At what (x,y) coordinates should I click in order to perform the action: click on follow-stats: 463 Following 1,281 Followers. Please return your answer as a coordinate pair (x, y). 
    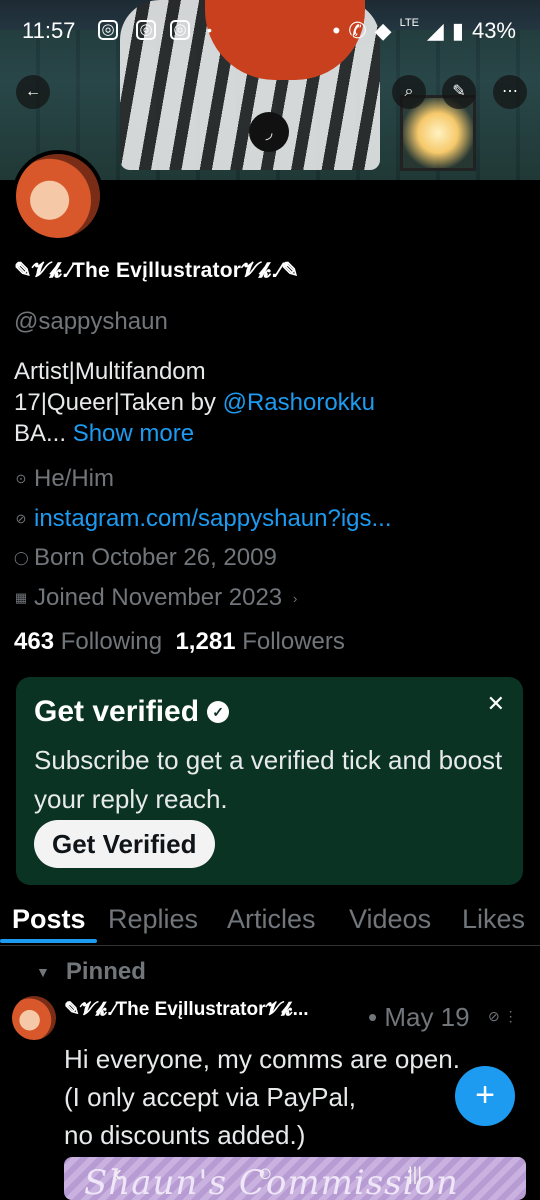
    Looking at the image, I should click on (179, 642).